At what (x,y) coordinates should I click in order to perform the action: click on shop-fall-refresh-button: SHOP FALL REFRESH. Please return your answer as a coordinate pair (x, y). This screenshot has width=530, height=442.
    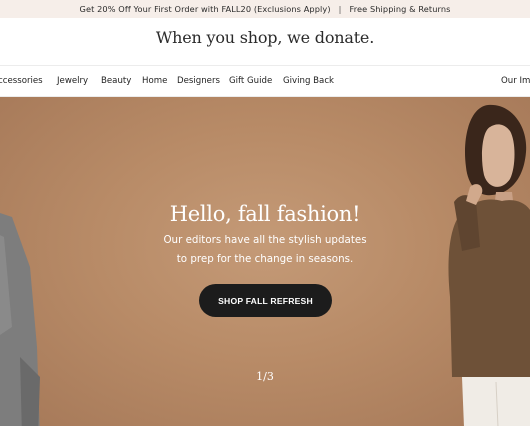
    Looking at the image, I should click on (265, 300).